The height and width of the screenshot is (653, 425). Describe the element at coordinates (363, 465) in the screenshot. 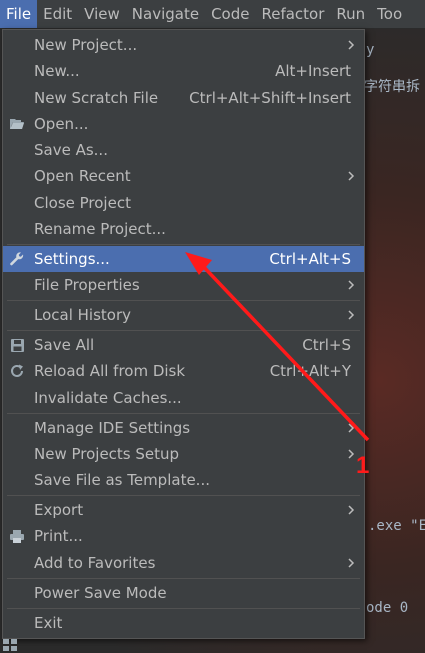

I see `annotation-number: 1` at that location.